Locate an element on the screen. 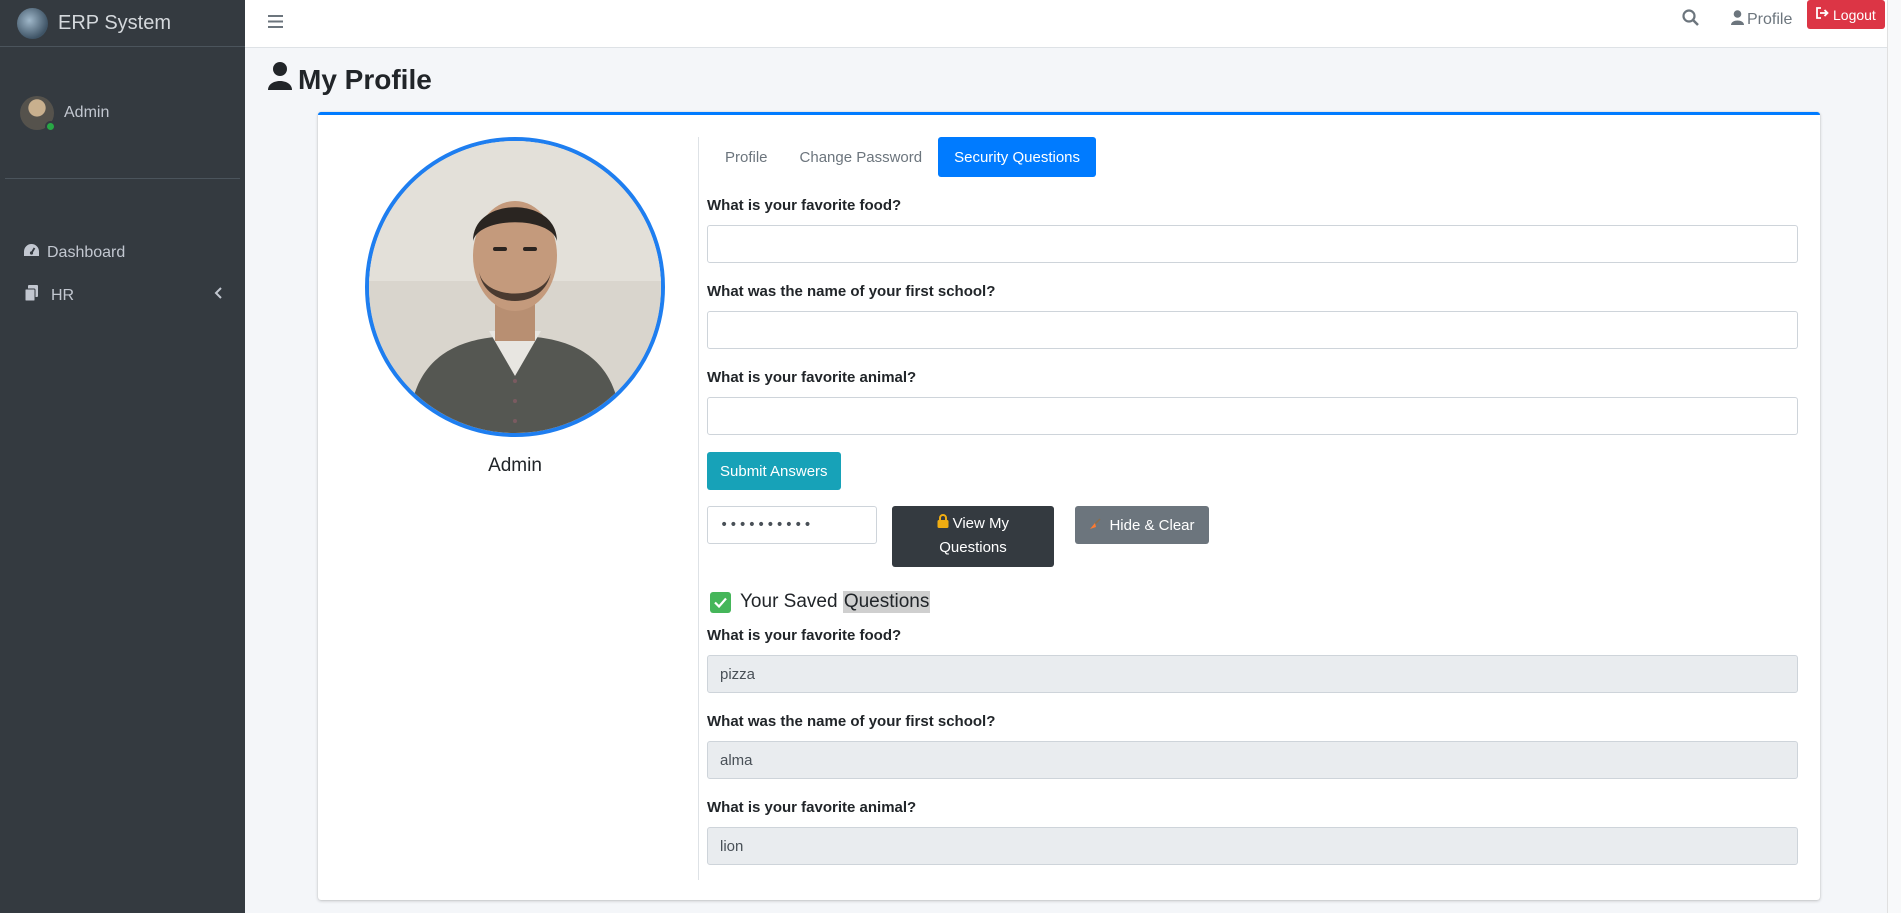 The height and width of the screenshot is (913, 1901). copy-icon is located at coordinates (31, 295).